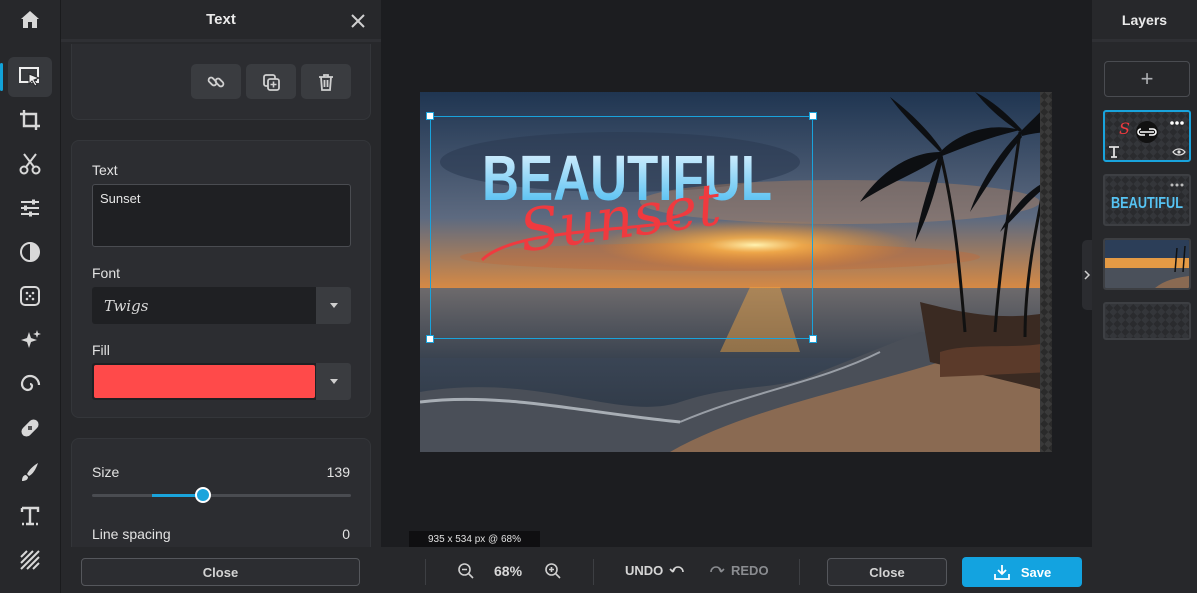 This screenshot has height=593, width=1197. What do you see at coordinates (1147, 203) in the screenshot?
I see `layer-thumb-text: BEAUTIFUL` at bounding box center [1147, 203].